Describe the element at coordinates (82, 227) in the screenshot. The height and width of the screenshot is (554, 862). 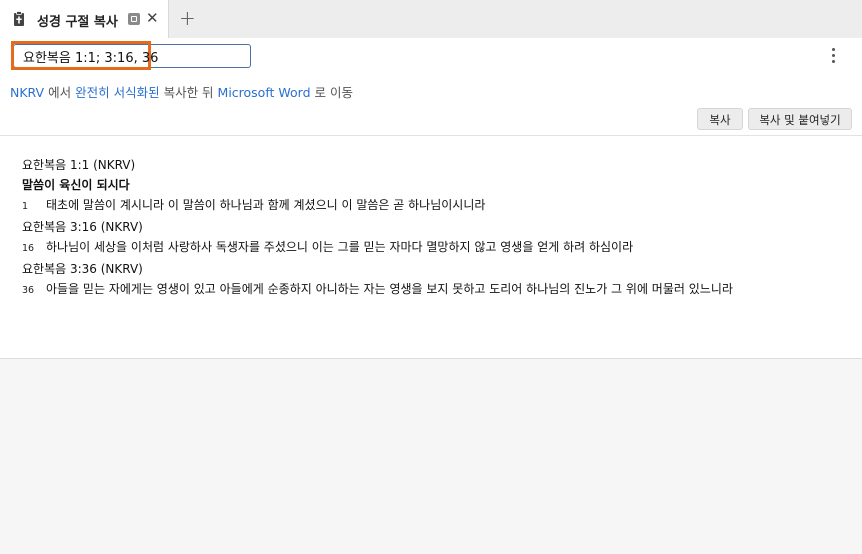
I see `passage-reference: 요한복음 3:16 (NKRV)` at that location.